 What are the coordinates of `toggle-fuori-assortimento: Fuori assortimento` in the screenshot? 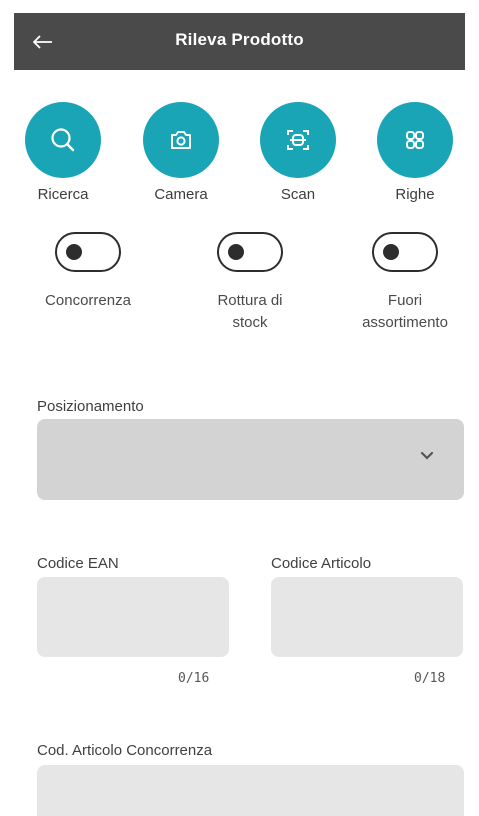 It's located at (405, 283).